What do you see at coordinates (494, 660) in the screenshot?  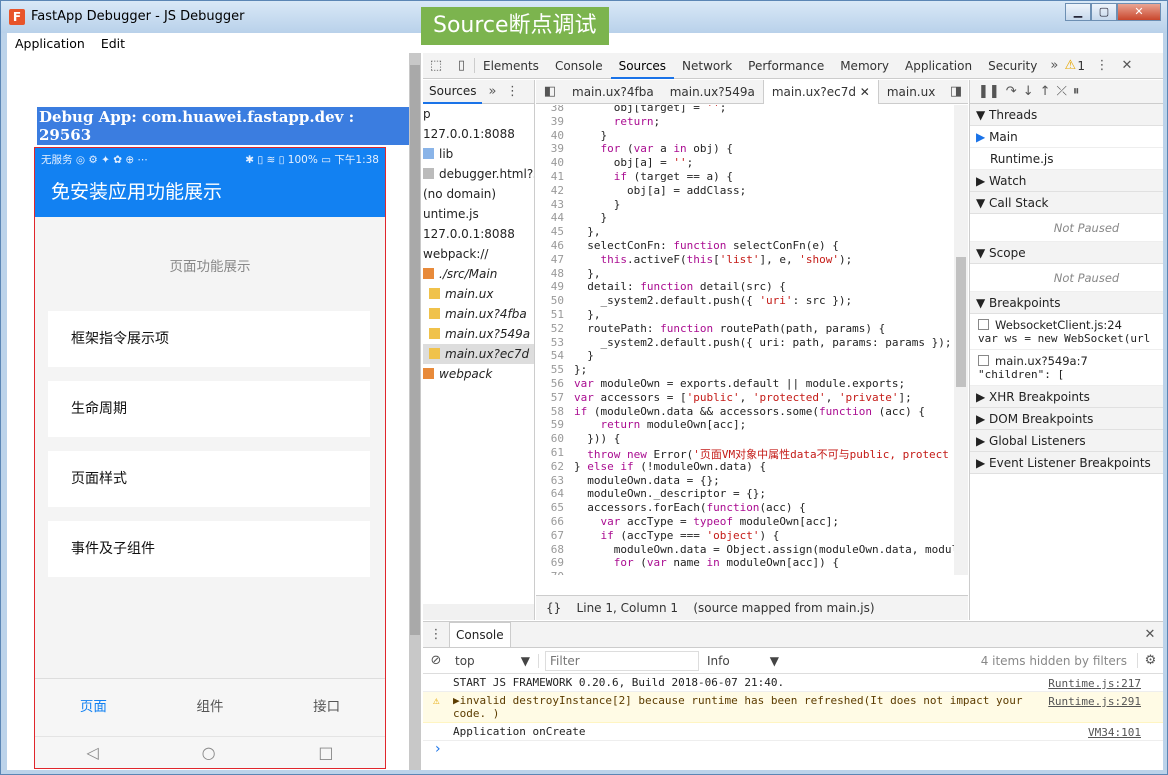 I see `context-select: top ▼` at bounding box center [494, 660].